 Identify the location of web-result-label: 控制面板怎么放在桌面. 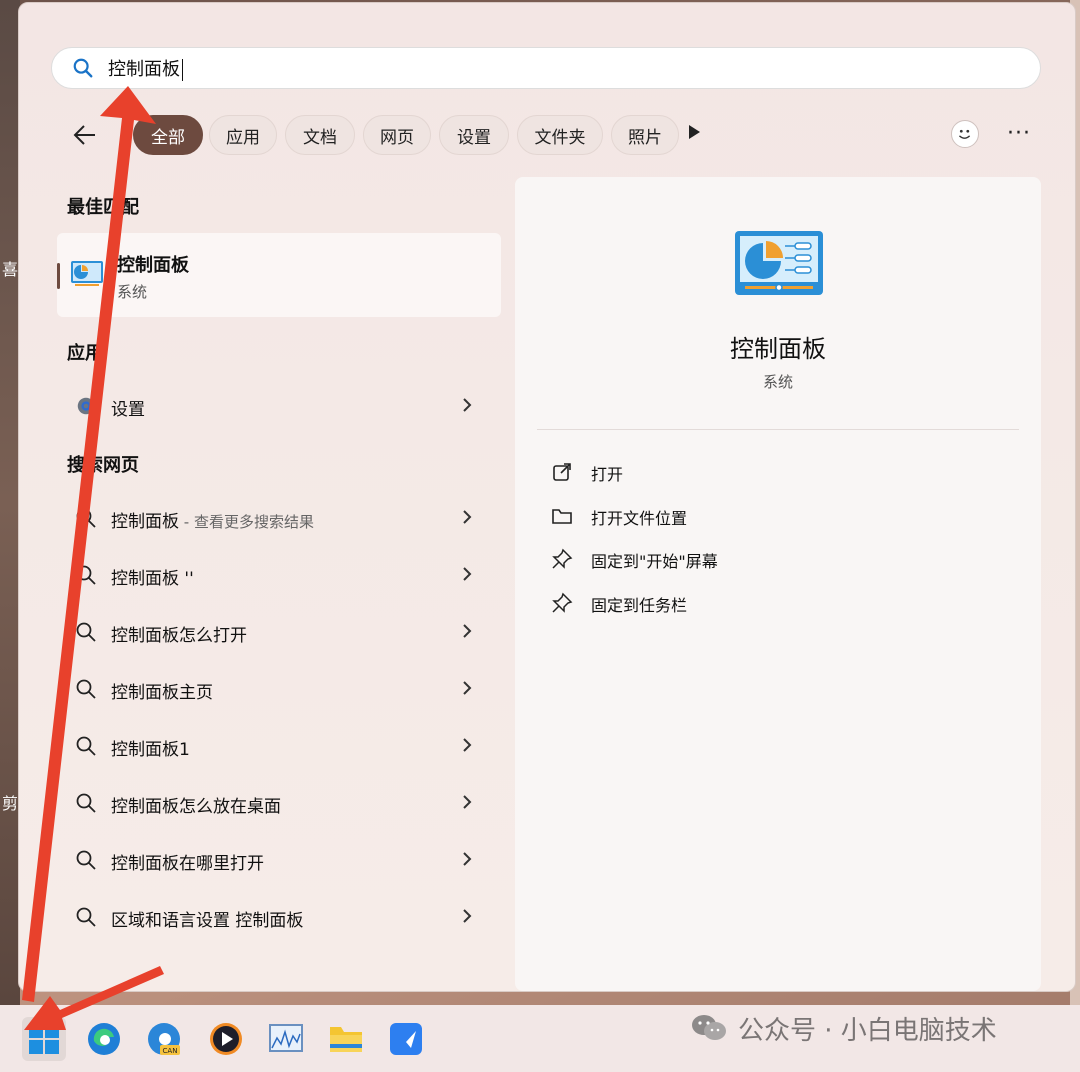
(196, 807).